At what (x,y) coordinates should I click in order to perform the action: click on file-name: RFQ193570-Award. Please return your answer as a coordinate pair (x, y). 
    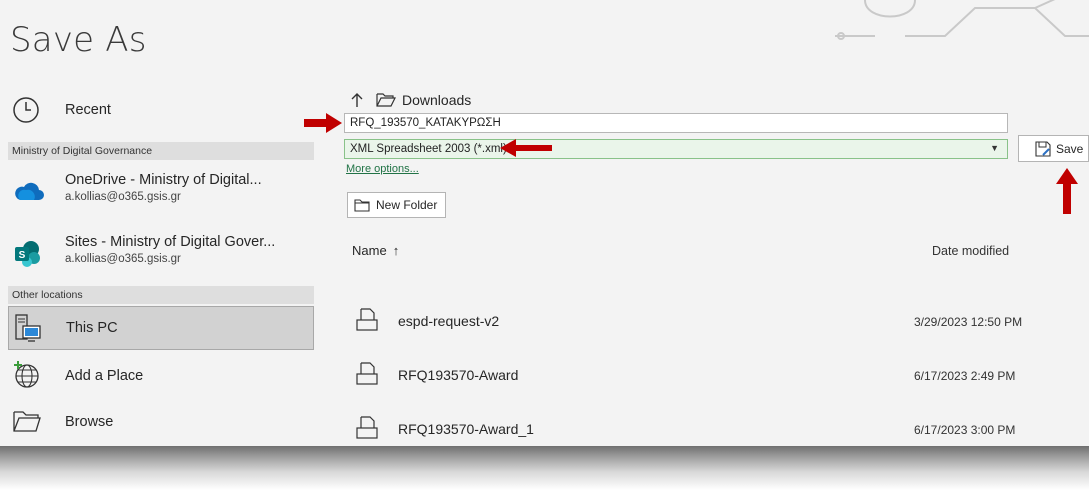
    Looking at the image, I should click on (458, 375).